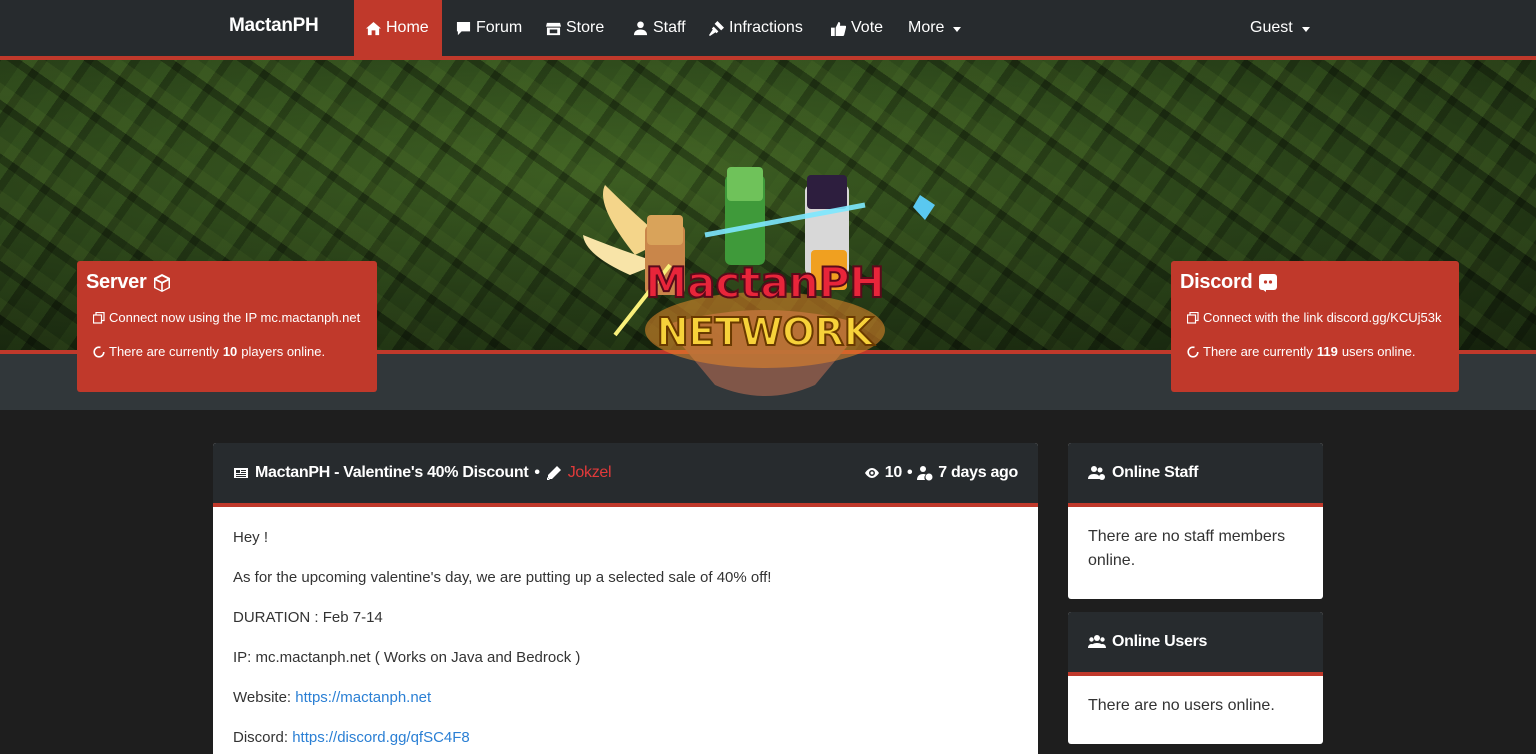  What do you see at coordinates (669, 27) in the screenshot?
I see `nav-staff-label: Staff` at bounding box center [669, 27].